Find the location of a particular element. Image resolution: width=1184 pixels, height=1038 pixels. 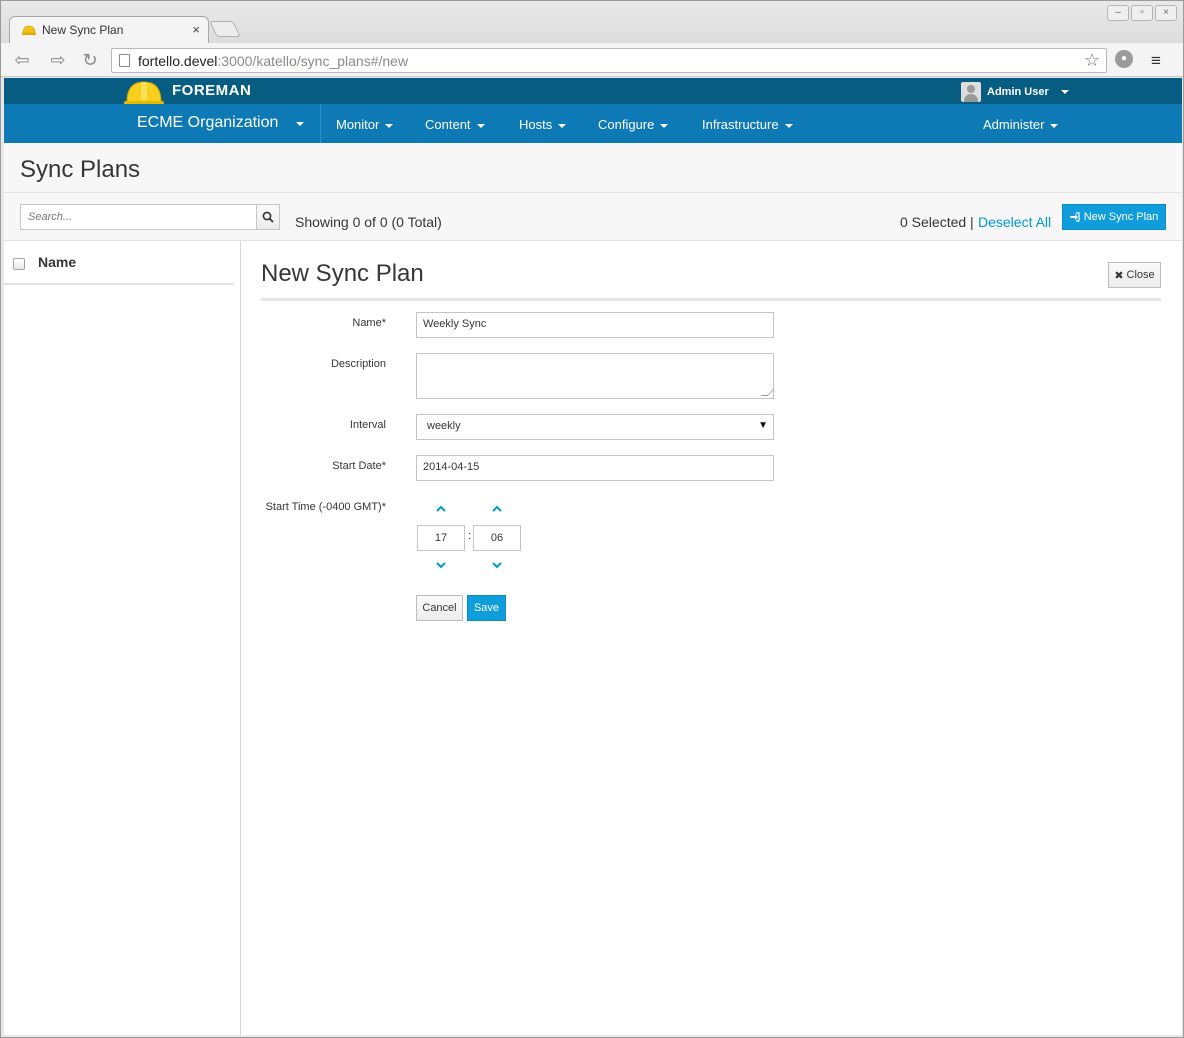

hours-input: 17 is located at coordinates (441, 538).